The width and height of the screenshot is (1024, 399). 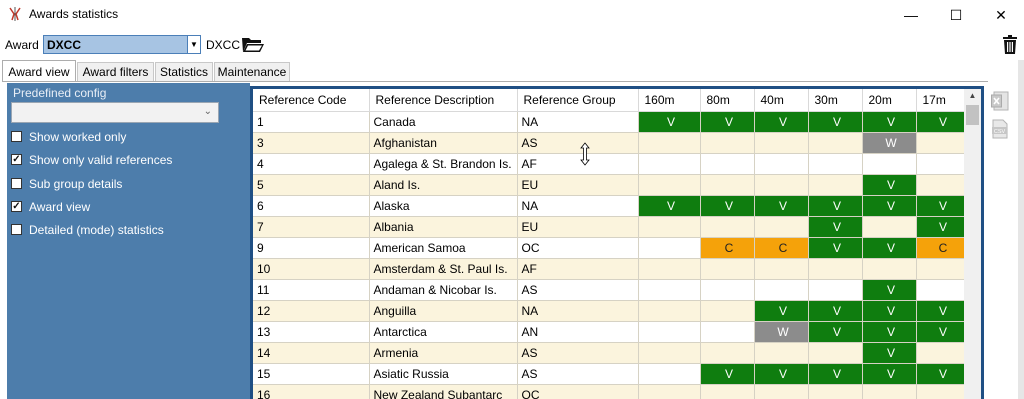 What do you see at coordinates (578, 100) in the screenshot?
I see `column-header: Reference Group` at bounding box center [578, 100].